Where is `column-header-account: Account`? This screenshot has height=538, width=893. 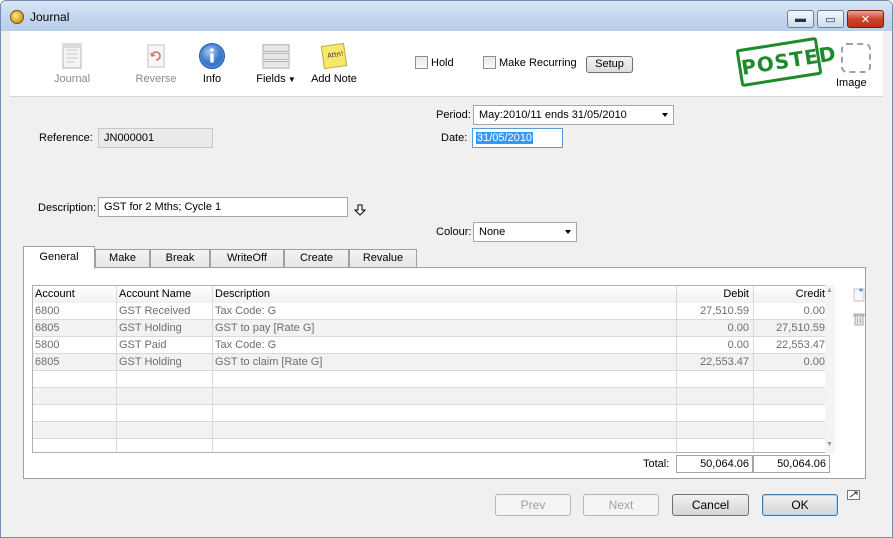
column-header-account: Account is located at coordinates (75, 294).